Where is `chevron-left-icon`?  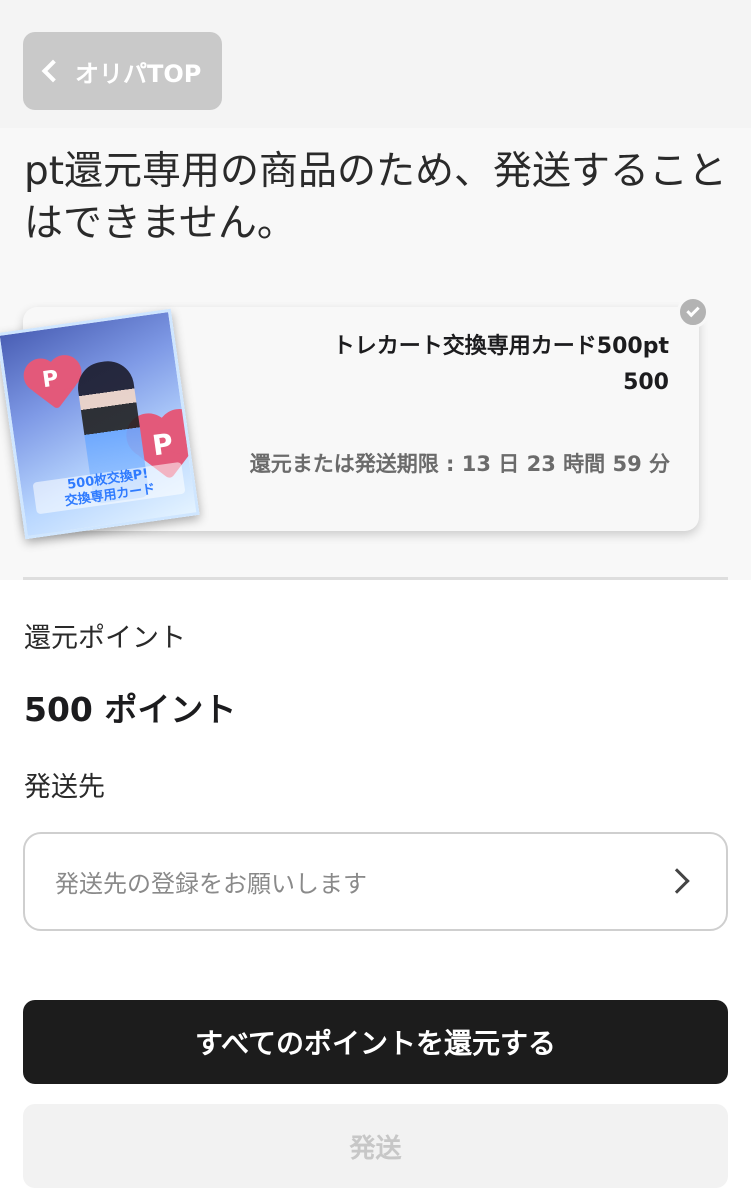
chevron-left-icon is located at coordinates (53, 71).